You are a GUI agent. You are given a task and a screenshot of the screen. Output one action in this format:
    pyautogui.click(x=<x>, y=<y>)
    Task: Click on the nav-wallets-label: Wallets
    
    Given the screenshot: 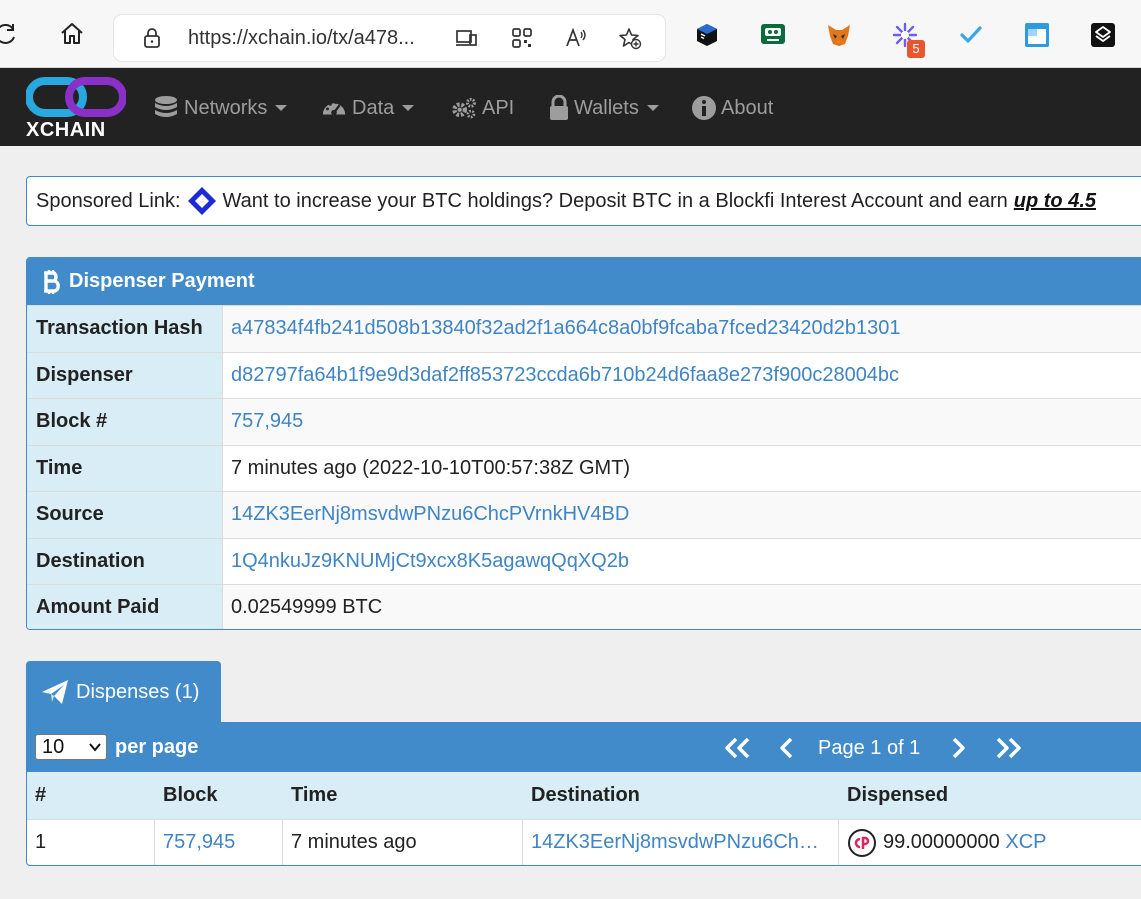 What is the action you would take?
    pyautogui.click(x=606, y=107)
    